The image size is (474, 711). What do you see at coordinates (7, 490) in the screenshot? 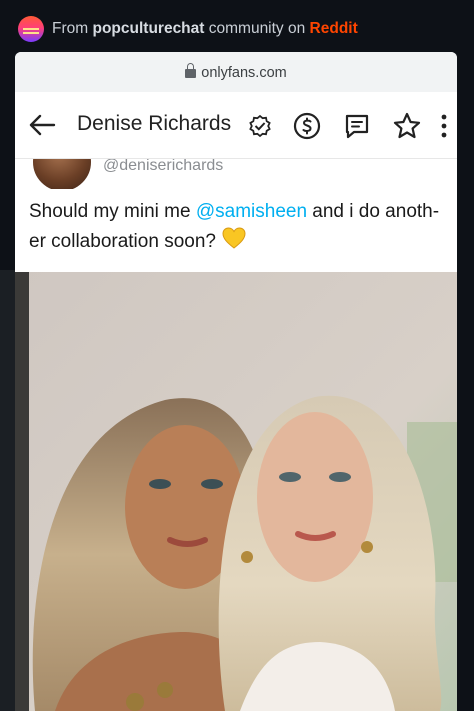
I see `left-edge` at bounding box center [7, 490].